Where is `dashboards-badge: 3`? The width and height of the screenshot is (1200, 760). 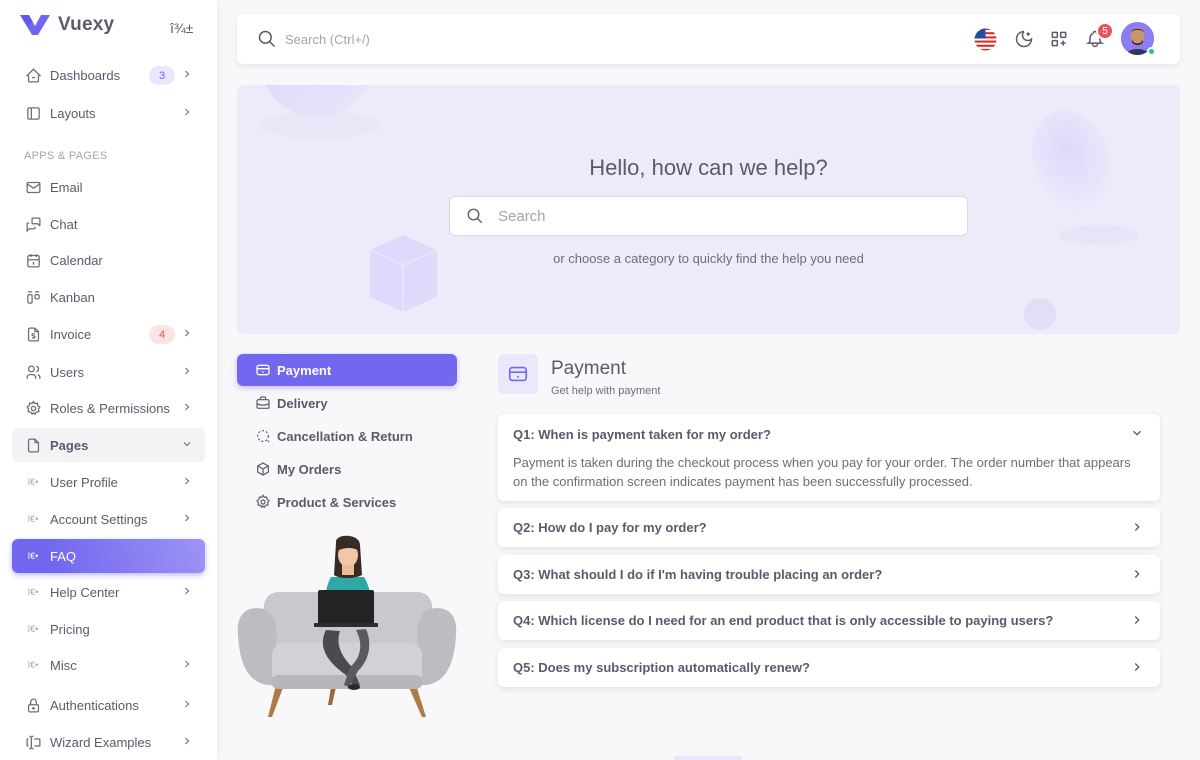 dashboards-badge: 3 is located at coordinates (162, 75).